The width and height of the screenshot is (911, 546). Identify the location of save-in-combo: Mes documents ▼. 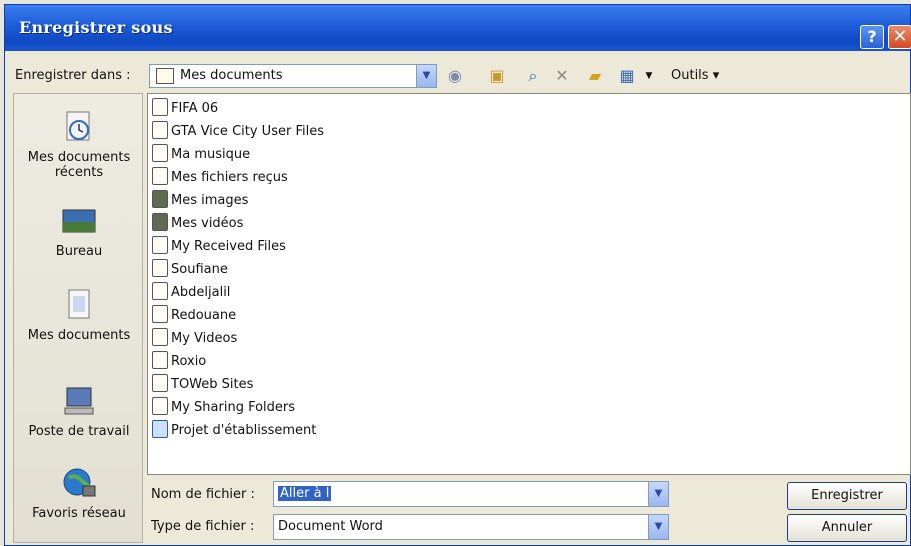
(293, 76).